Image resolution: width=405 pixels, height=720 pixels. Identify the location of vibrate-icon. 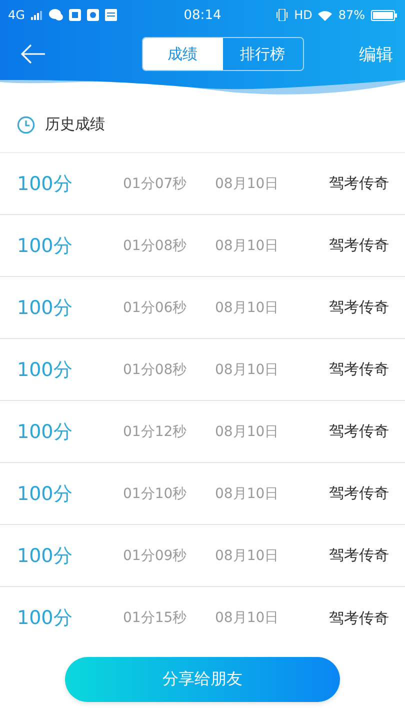
(282, 15).